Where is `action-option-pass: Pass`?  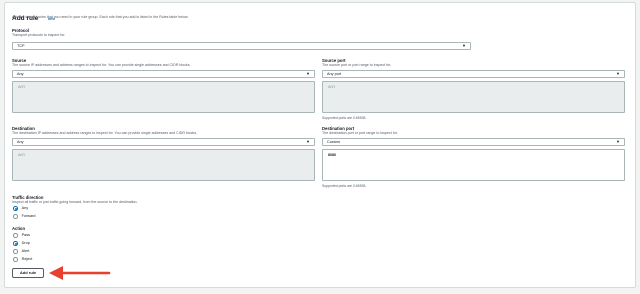
action-option-pass: Pass is located at coordinates (21, 235).